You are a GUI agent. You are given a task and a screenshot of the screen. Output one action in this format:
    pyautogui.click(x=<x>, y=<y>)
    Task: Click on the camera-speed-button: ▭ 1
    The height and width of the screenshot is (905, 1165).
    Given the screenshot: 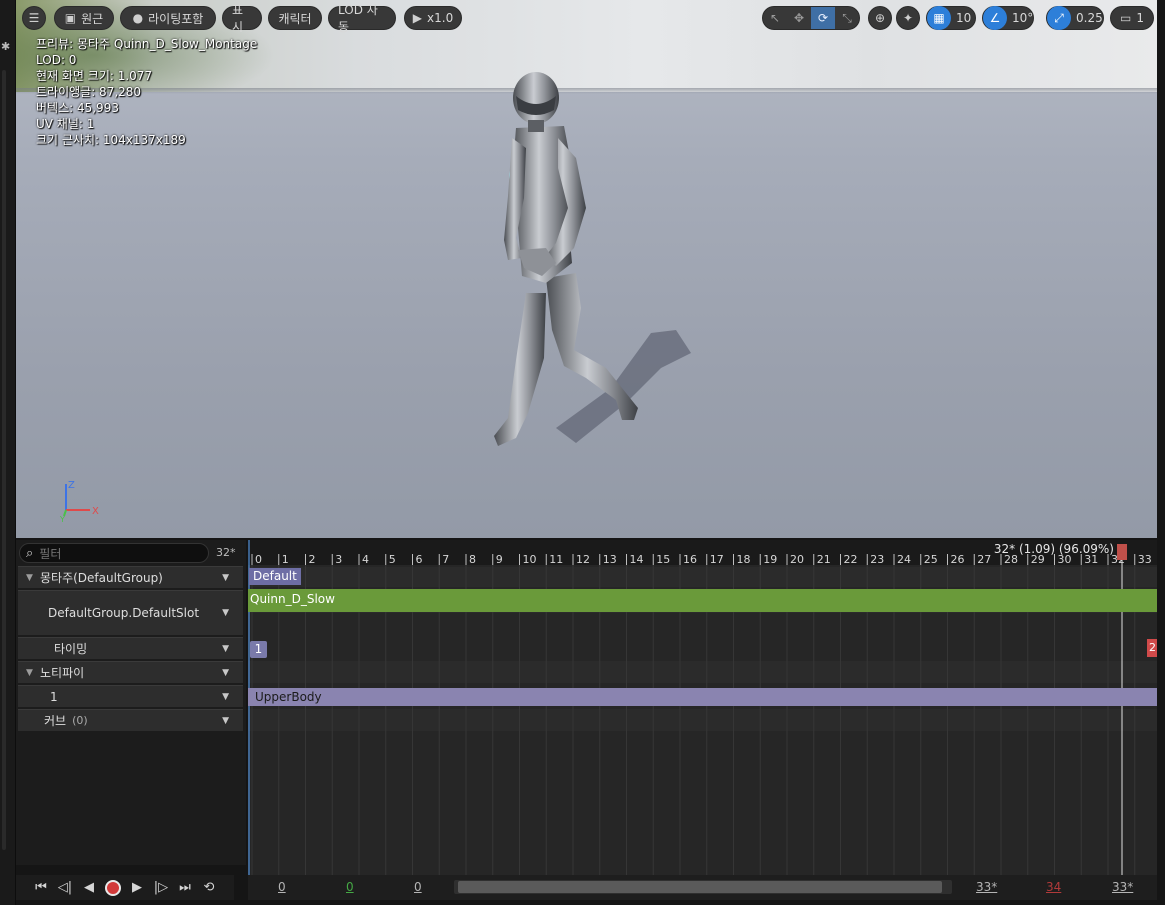 What is the action you would take?
    pyautogui.click(x=1132, y=18)
    